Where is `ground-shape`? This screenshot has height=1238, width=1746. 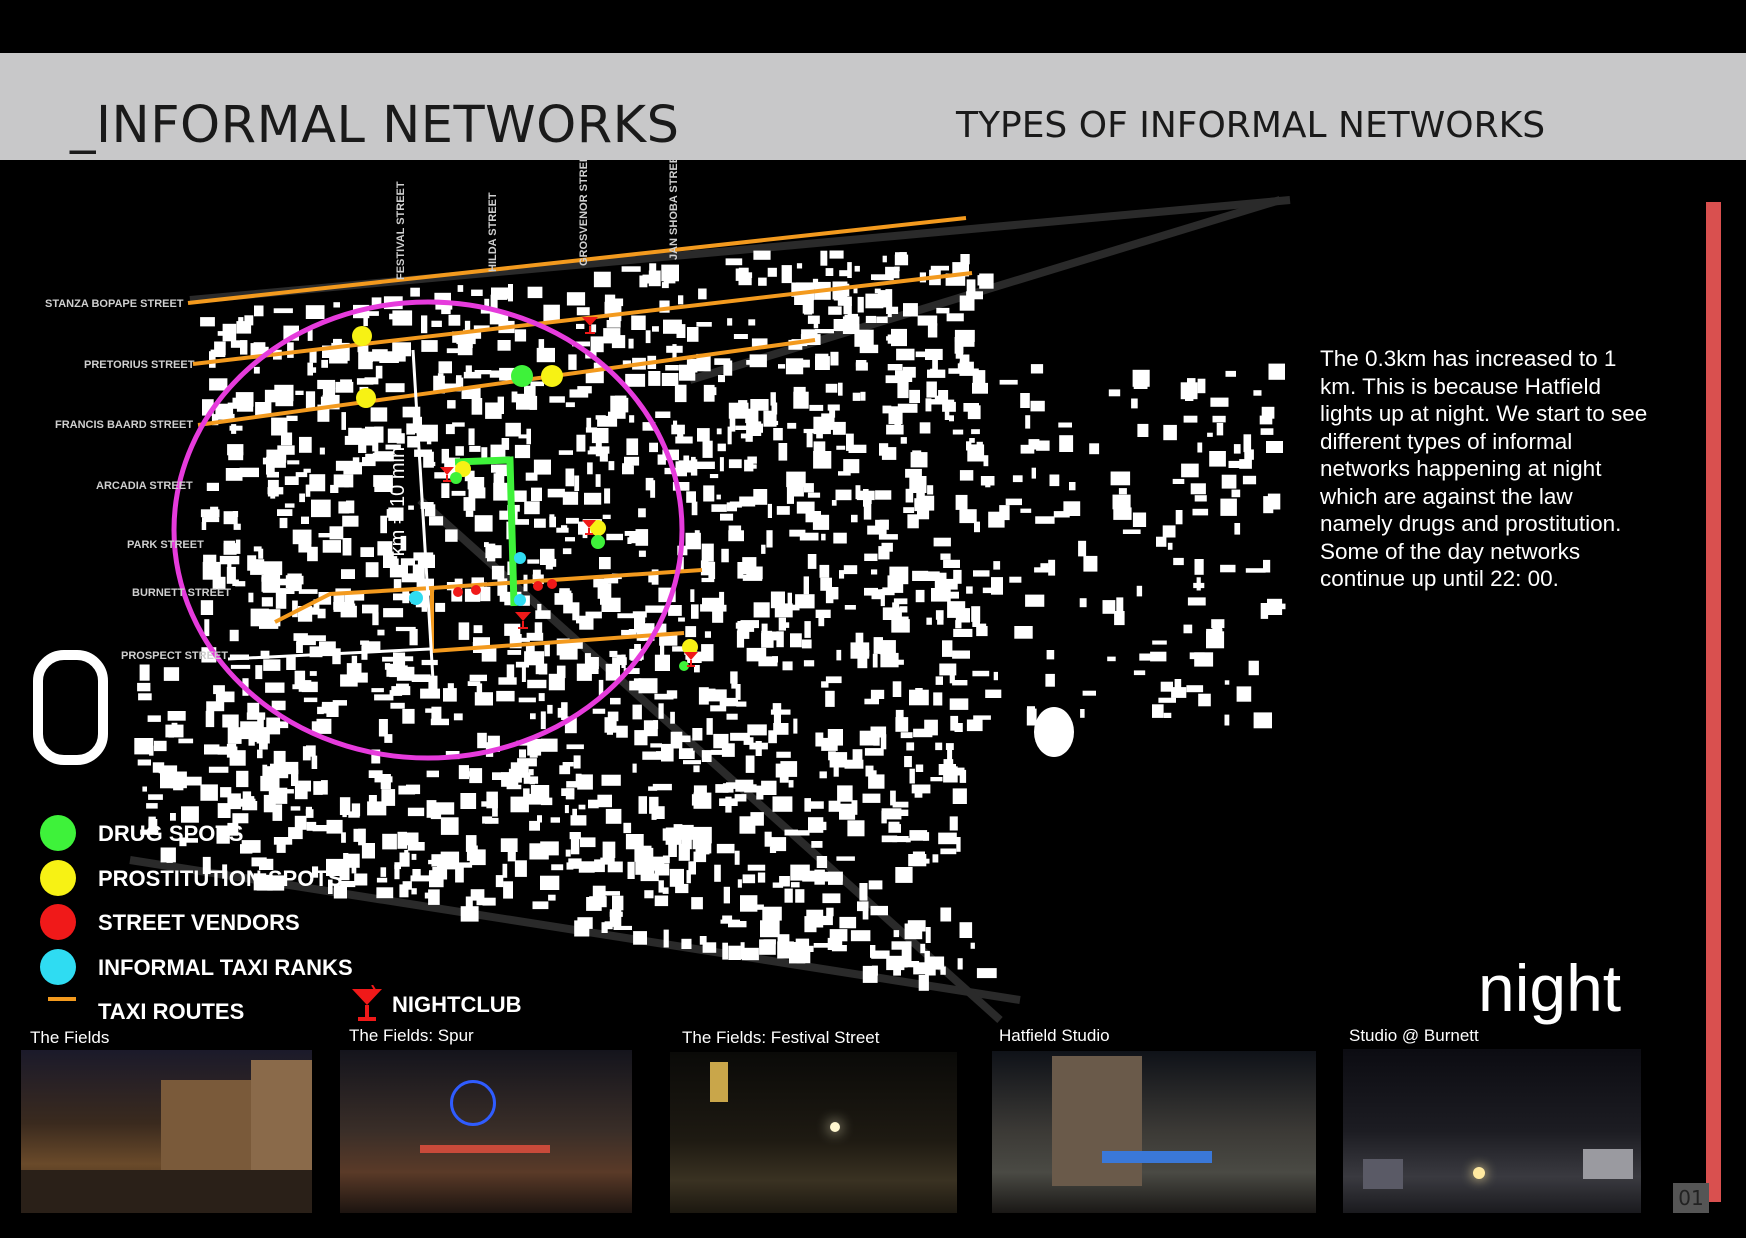 ground-shape is located at coordinates (166, 1191).